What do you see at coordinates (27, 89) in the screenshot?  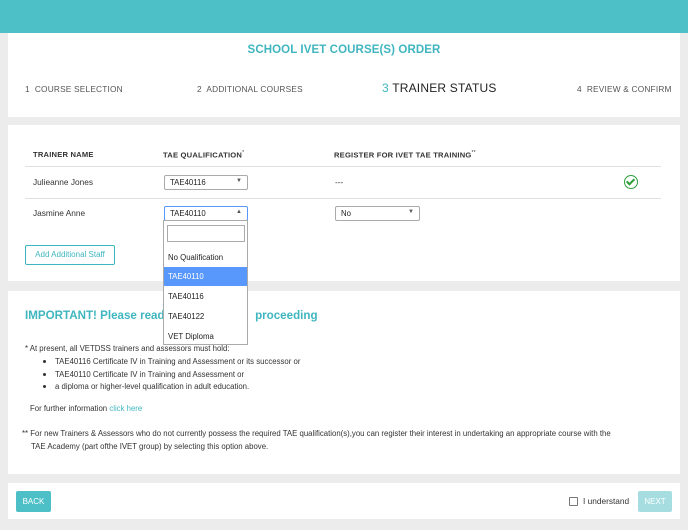 I see `step-number: 1` at bounding box center [27, 89].